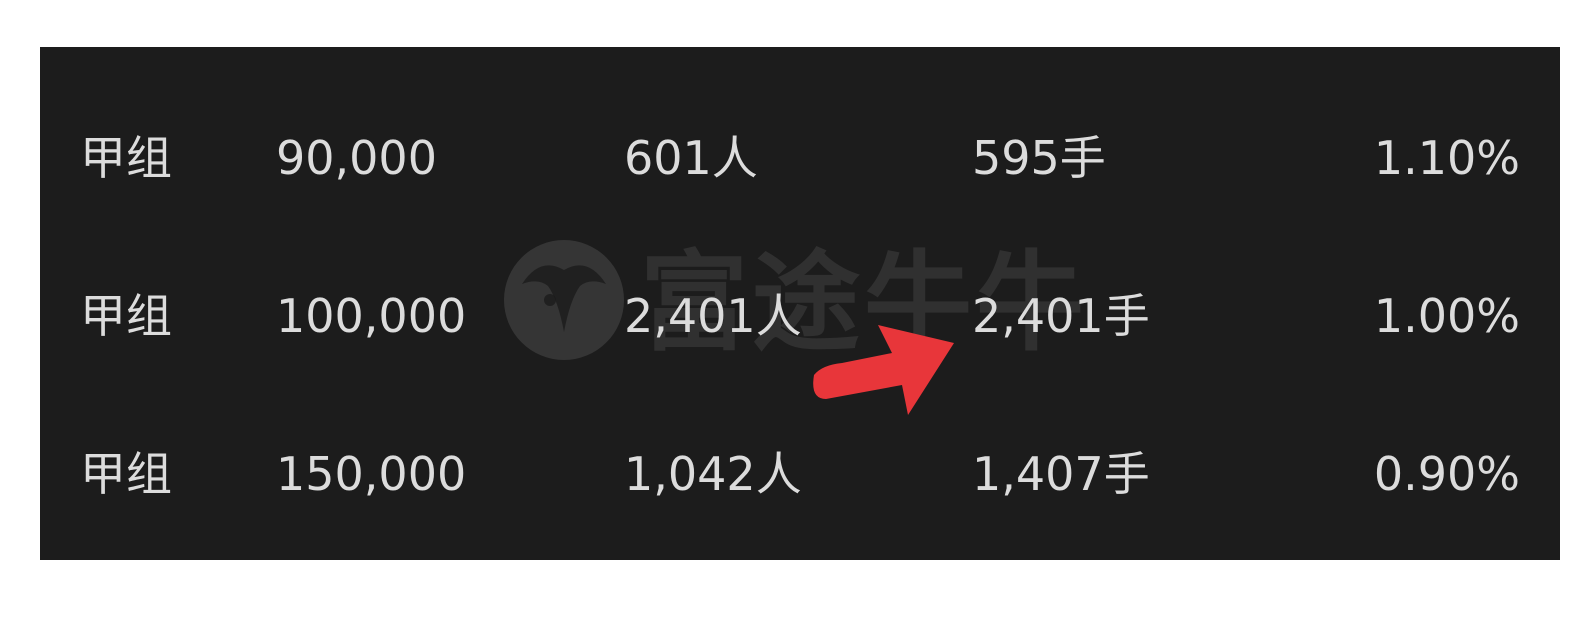 Image resolution: width=1594 pixels, height=623 pixels. Describe the element at coordinates (713, 474) in the screenshot. I see `applicants-cell: 1,042人` at that location.